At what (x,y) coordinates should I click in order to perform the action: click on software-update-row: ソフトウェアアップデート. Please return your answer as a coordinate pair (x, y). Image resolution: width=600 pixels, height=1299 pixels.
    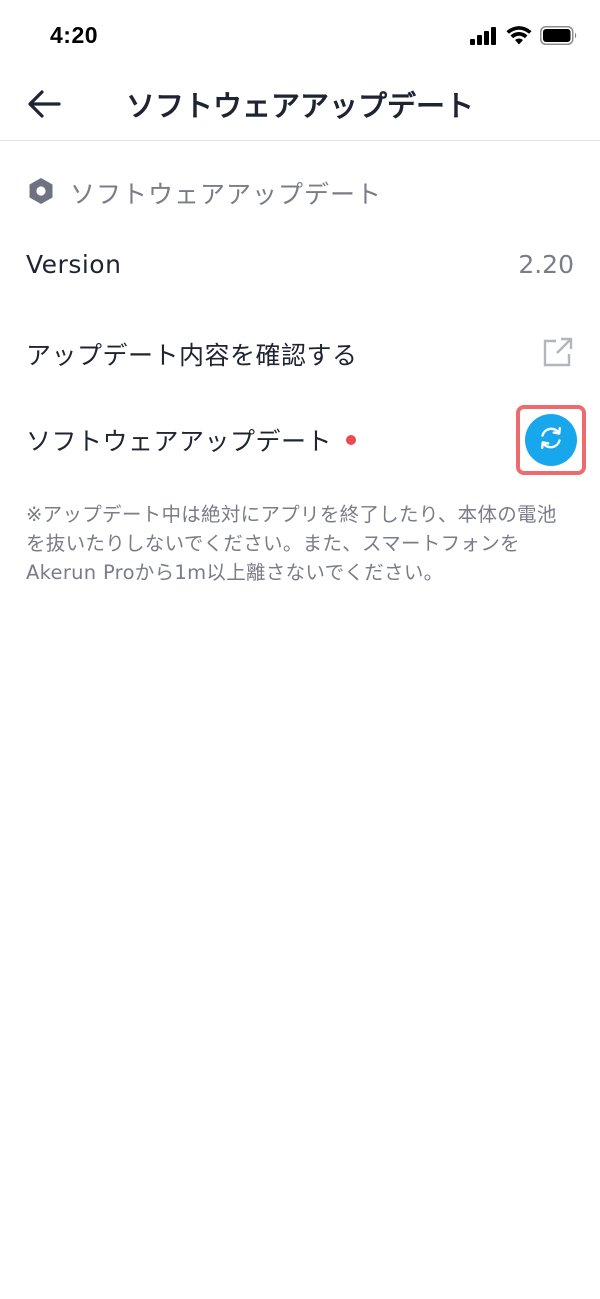
    Looking at the image, I should click on (306, 440).